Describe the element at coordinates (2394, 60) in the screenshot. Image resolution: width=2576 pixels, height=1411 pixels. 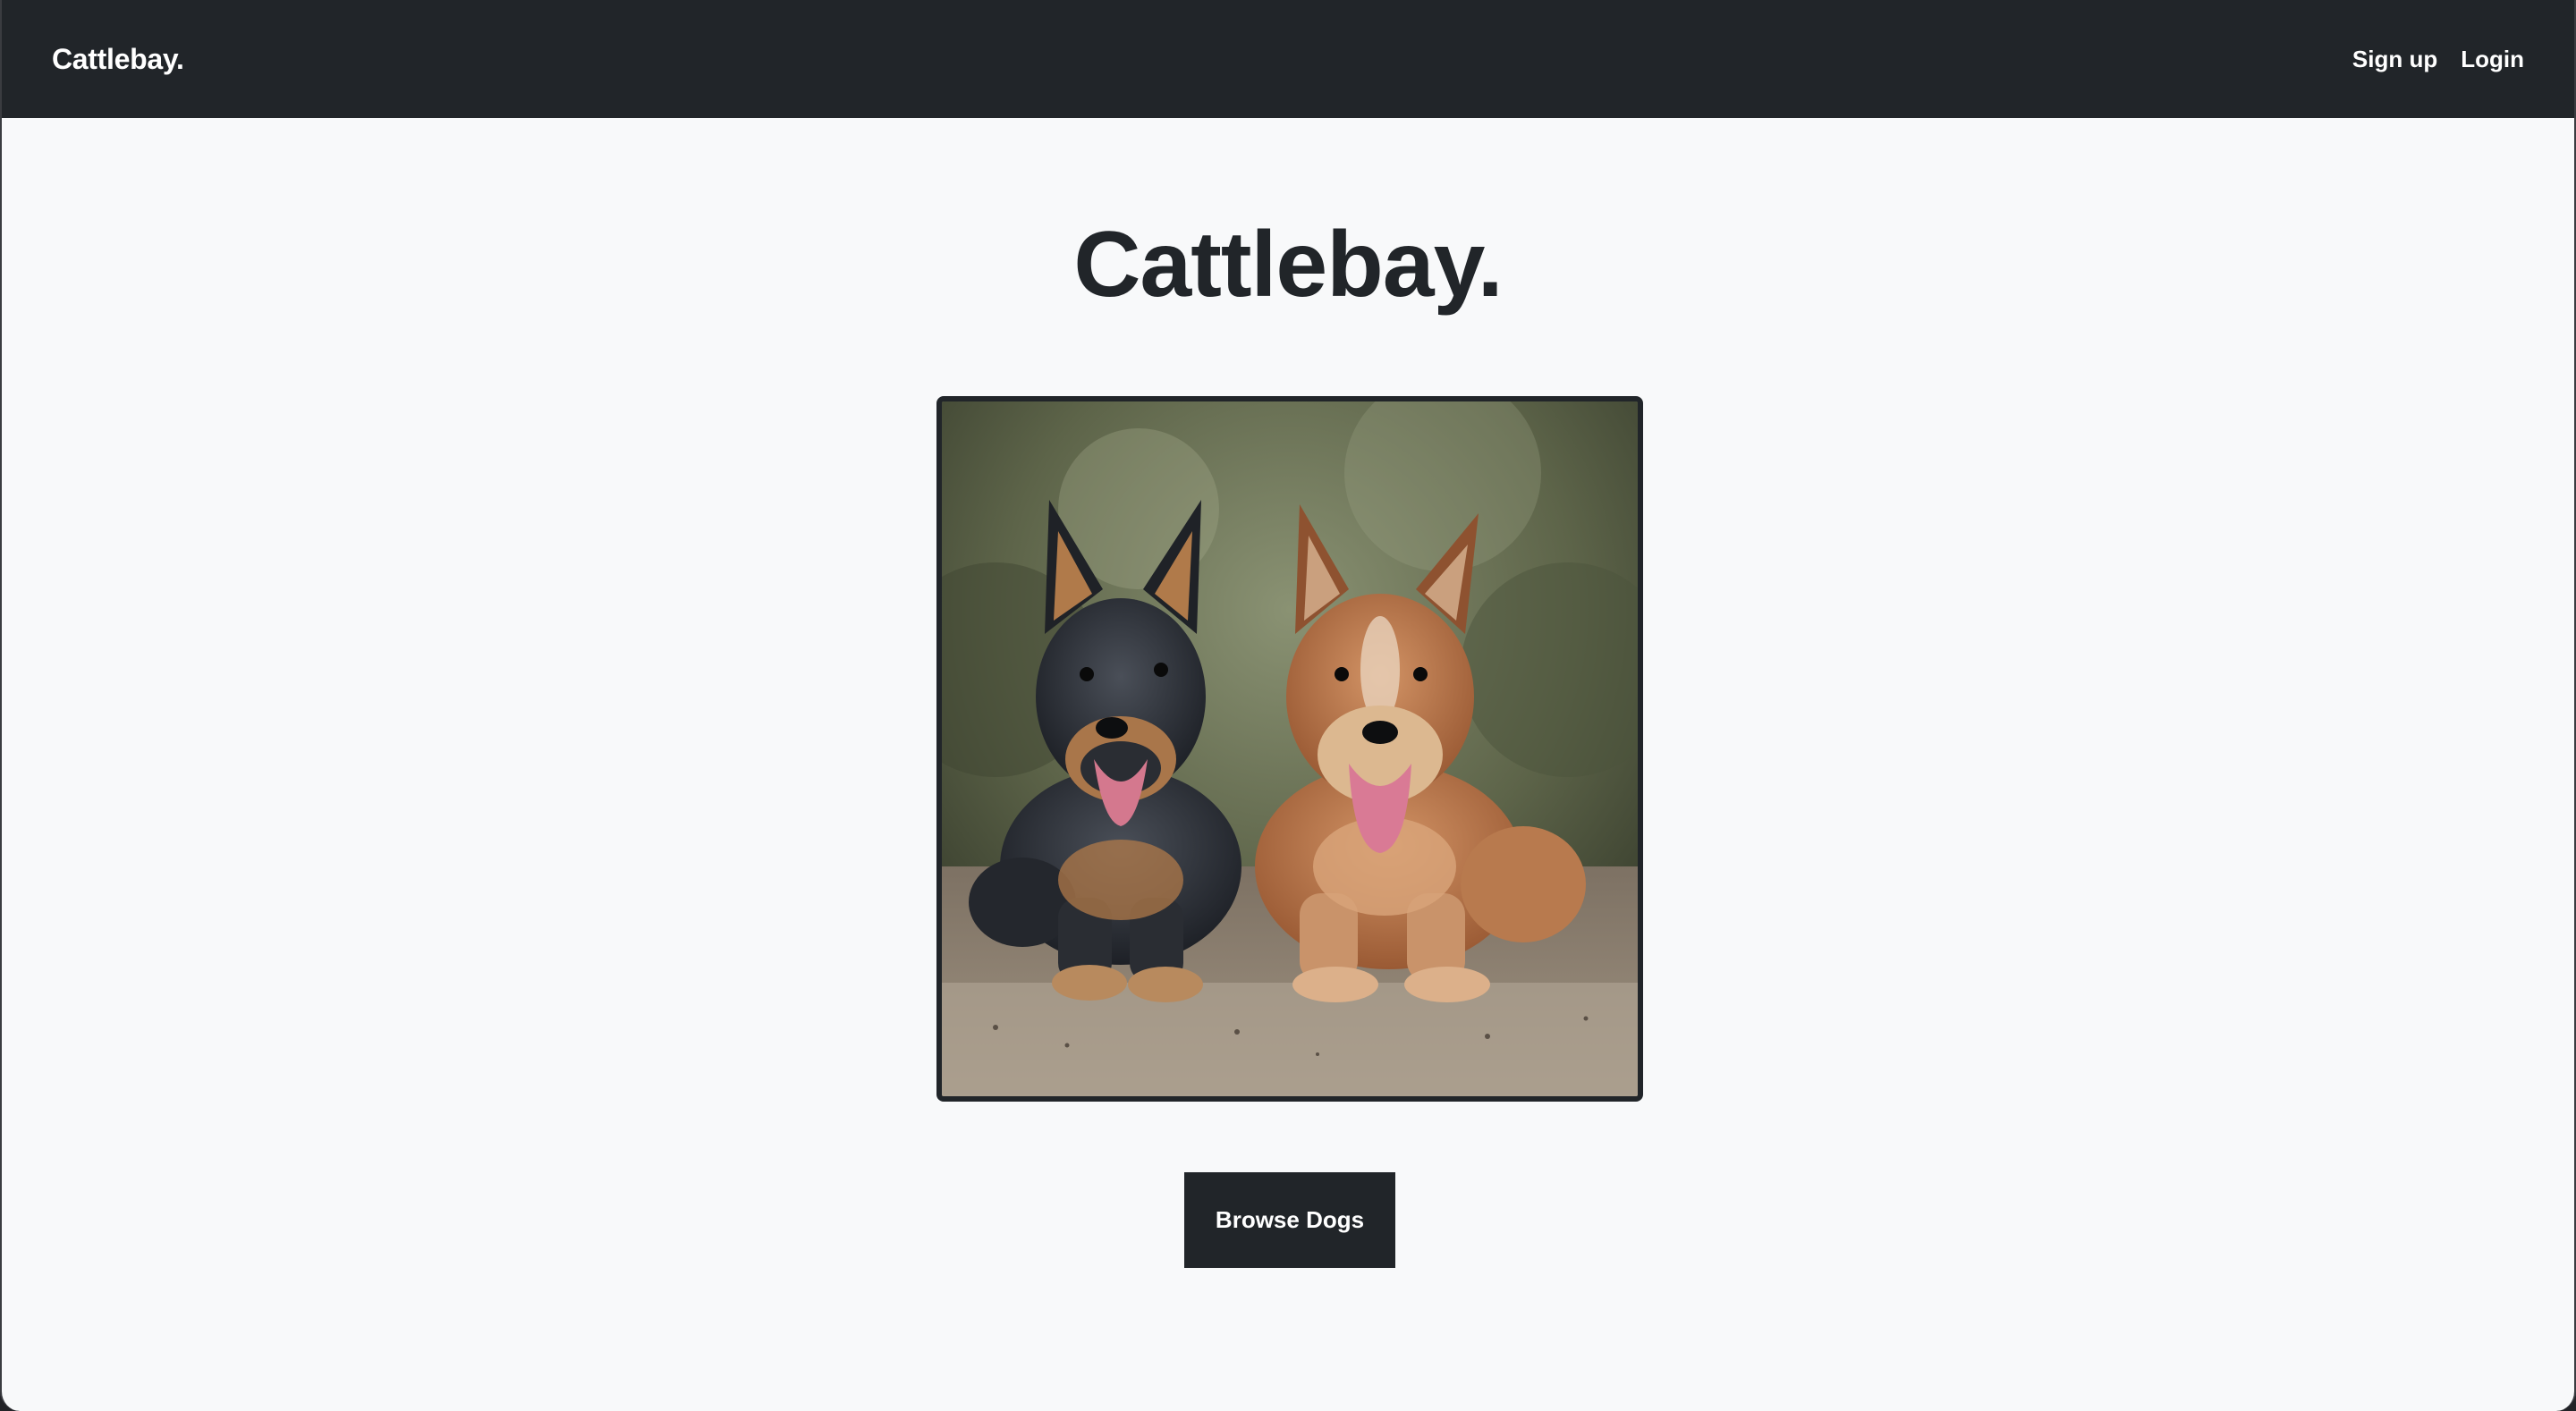
I see `signup-link: Sign up` at that location.